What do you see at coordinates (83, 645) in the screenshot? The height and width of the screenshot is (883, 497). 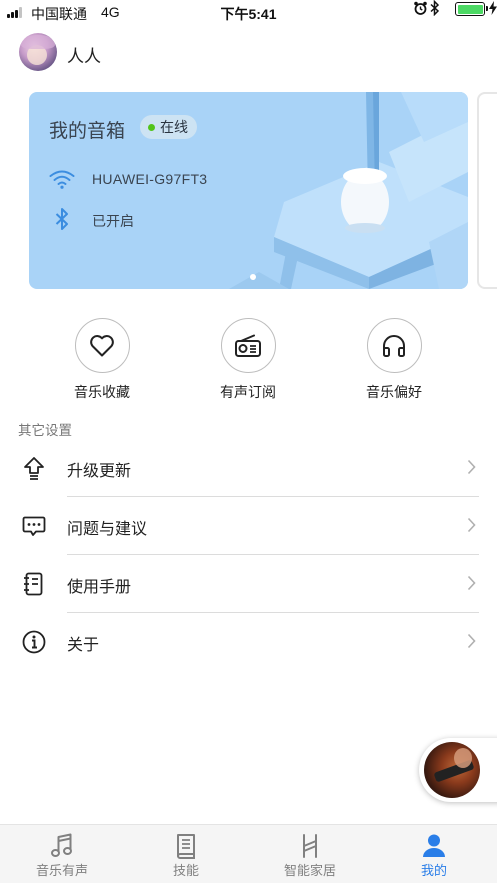 I see `setting-label: 关于` at bounding box center [83, 645].